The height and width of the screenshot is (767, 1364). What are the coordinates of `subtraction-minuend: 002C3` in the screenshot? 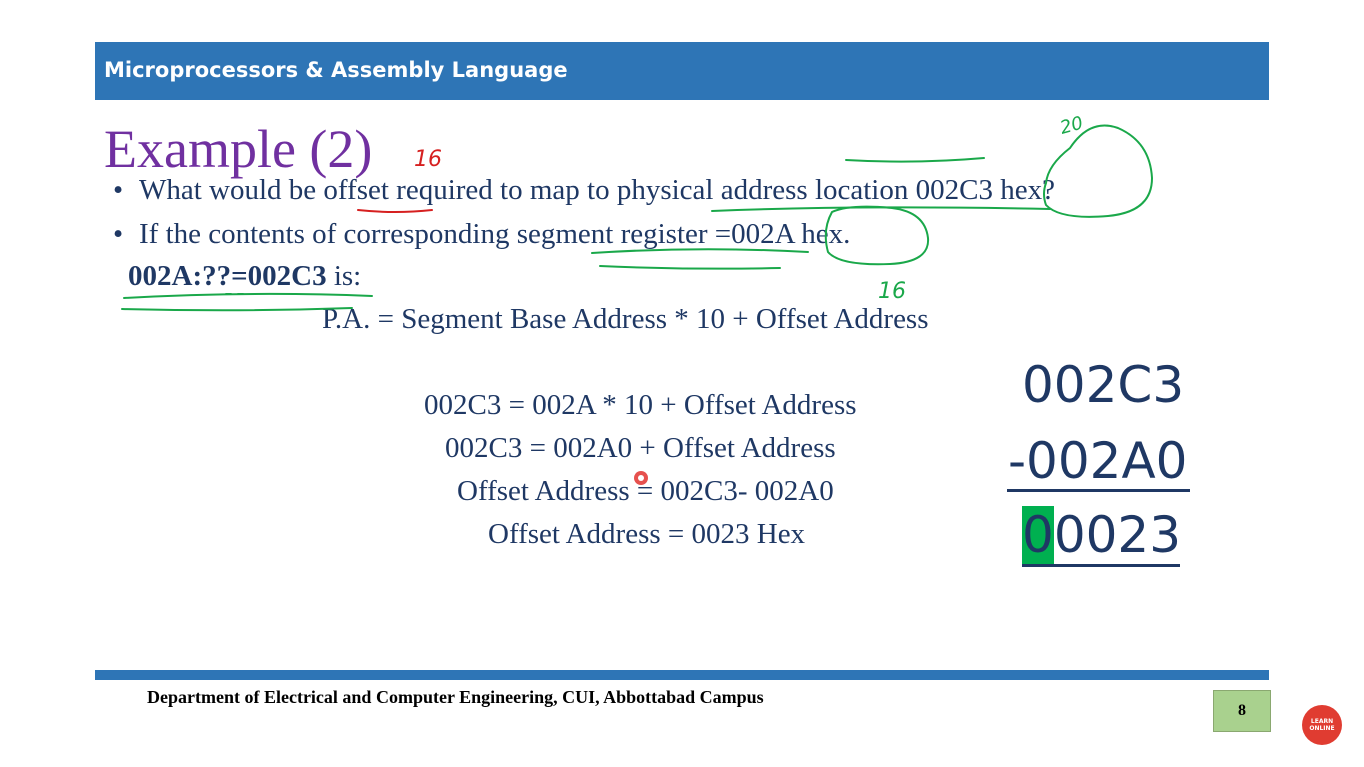 It's located at (1103, 385).